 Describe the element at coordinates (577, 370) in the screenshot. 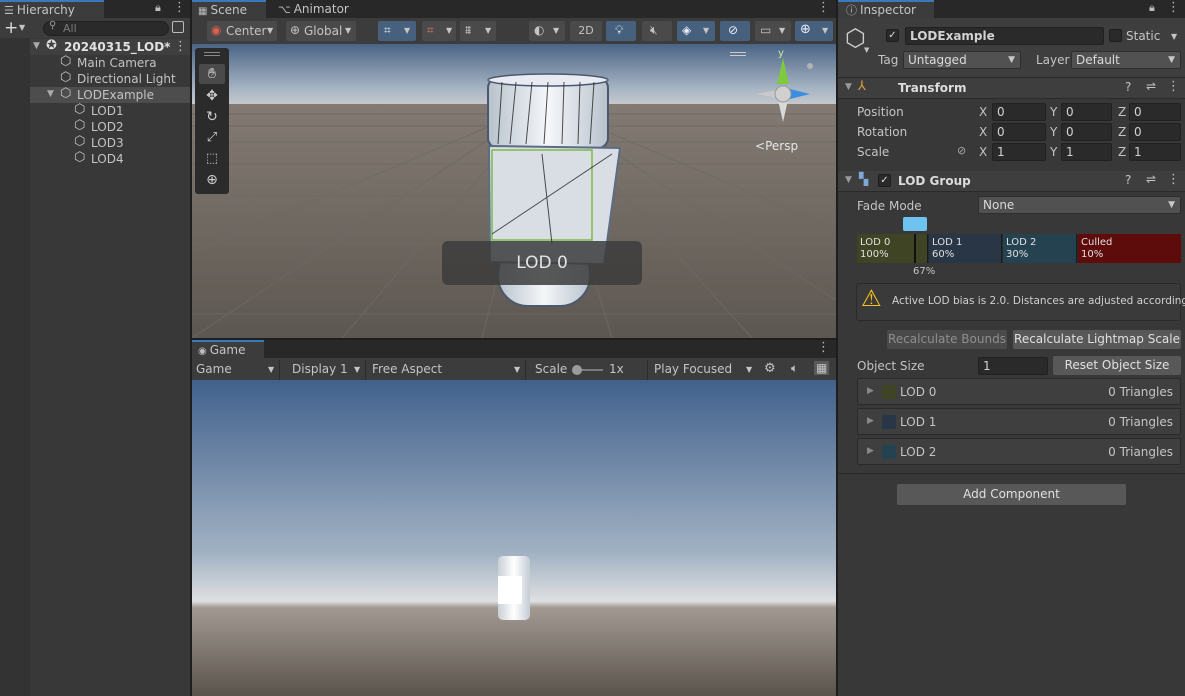

I see `scale-slider-thumb` at that location.